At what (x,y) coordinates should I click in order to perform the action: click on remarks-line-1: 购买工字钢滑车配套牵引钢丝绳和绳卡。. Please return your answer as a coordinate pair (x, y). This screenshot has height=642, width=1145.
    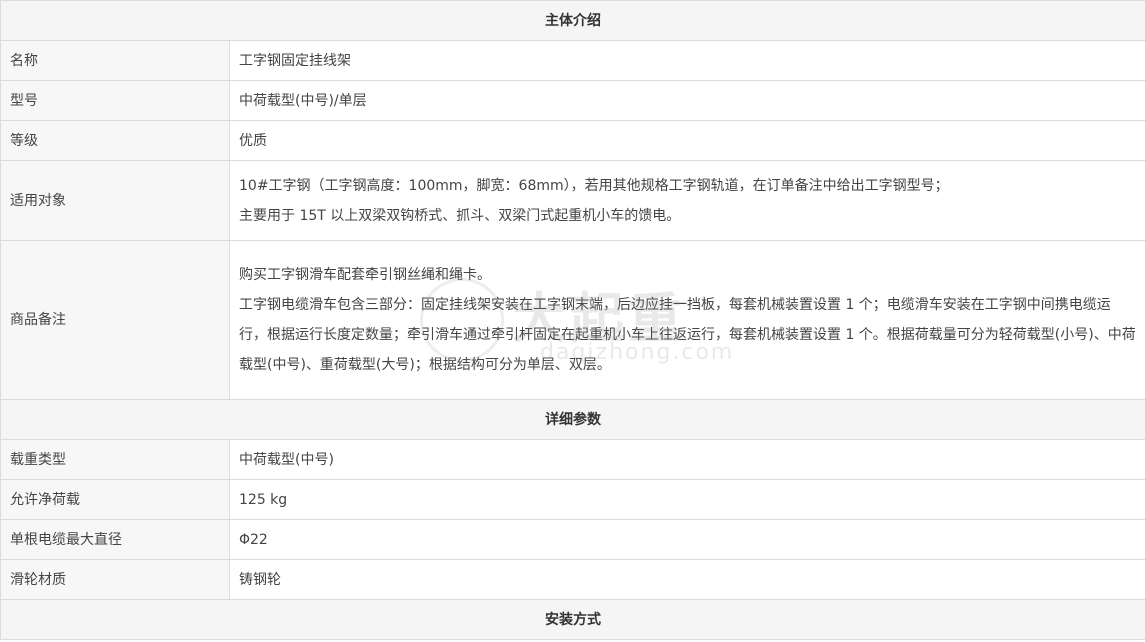
    Looking at the image, I should click on (365, 275).